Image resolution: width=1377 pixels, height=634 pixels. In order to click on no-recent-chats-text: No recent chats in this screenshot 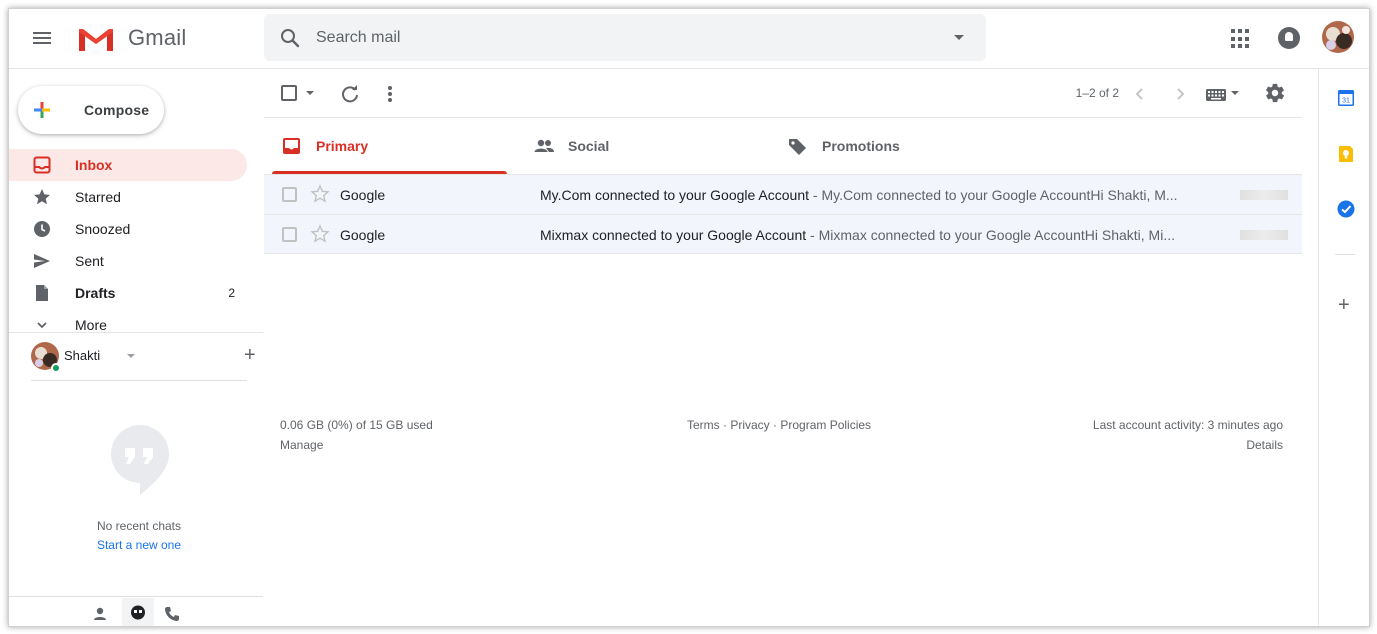, I will do `click(139, 526)`.